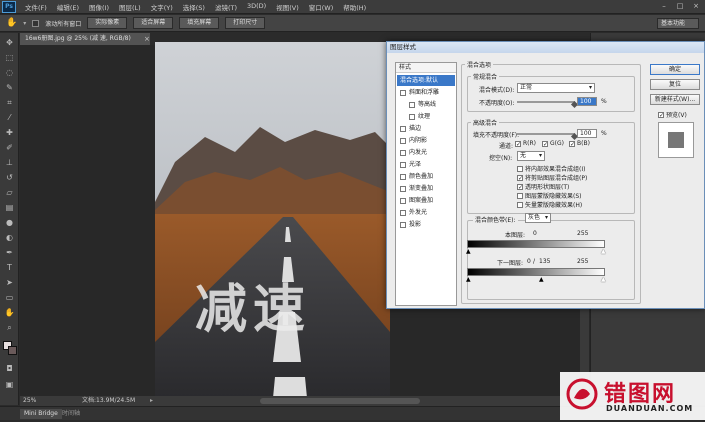 This screenshot has width=705, height=422. Describe the element at coordinates (41, 414) in the screenshot. I see `mini-bridge-tab: Mini Bridge` at that location.